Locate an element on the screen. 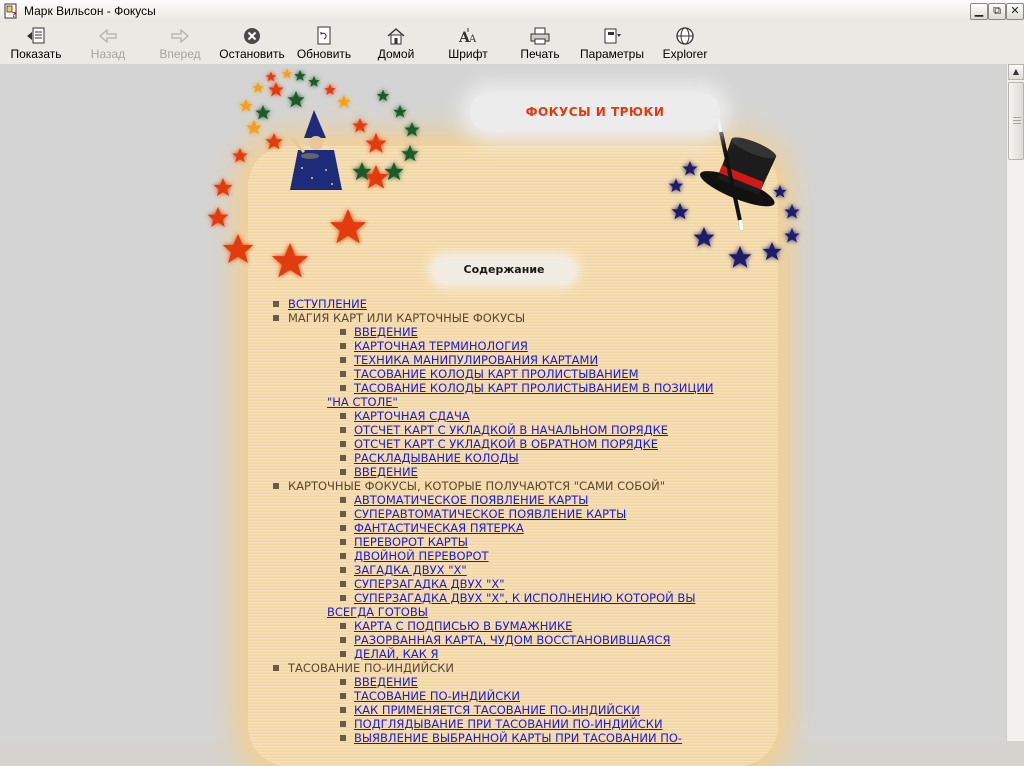 The height and width of the screenshot is (766, 1024). wizard-figure is located at coordinates (316, 150).